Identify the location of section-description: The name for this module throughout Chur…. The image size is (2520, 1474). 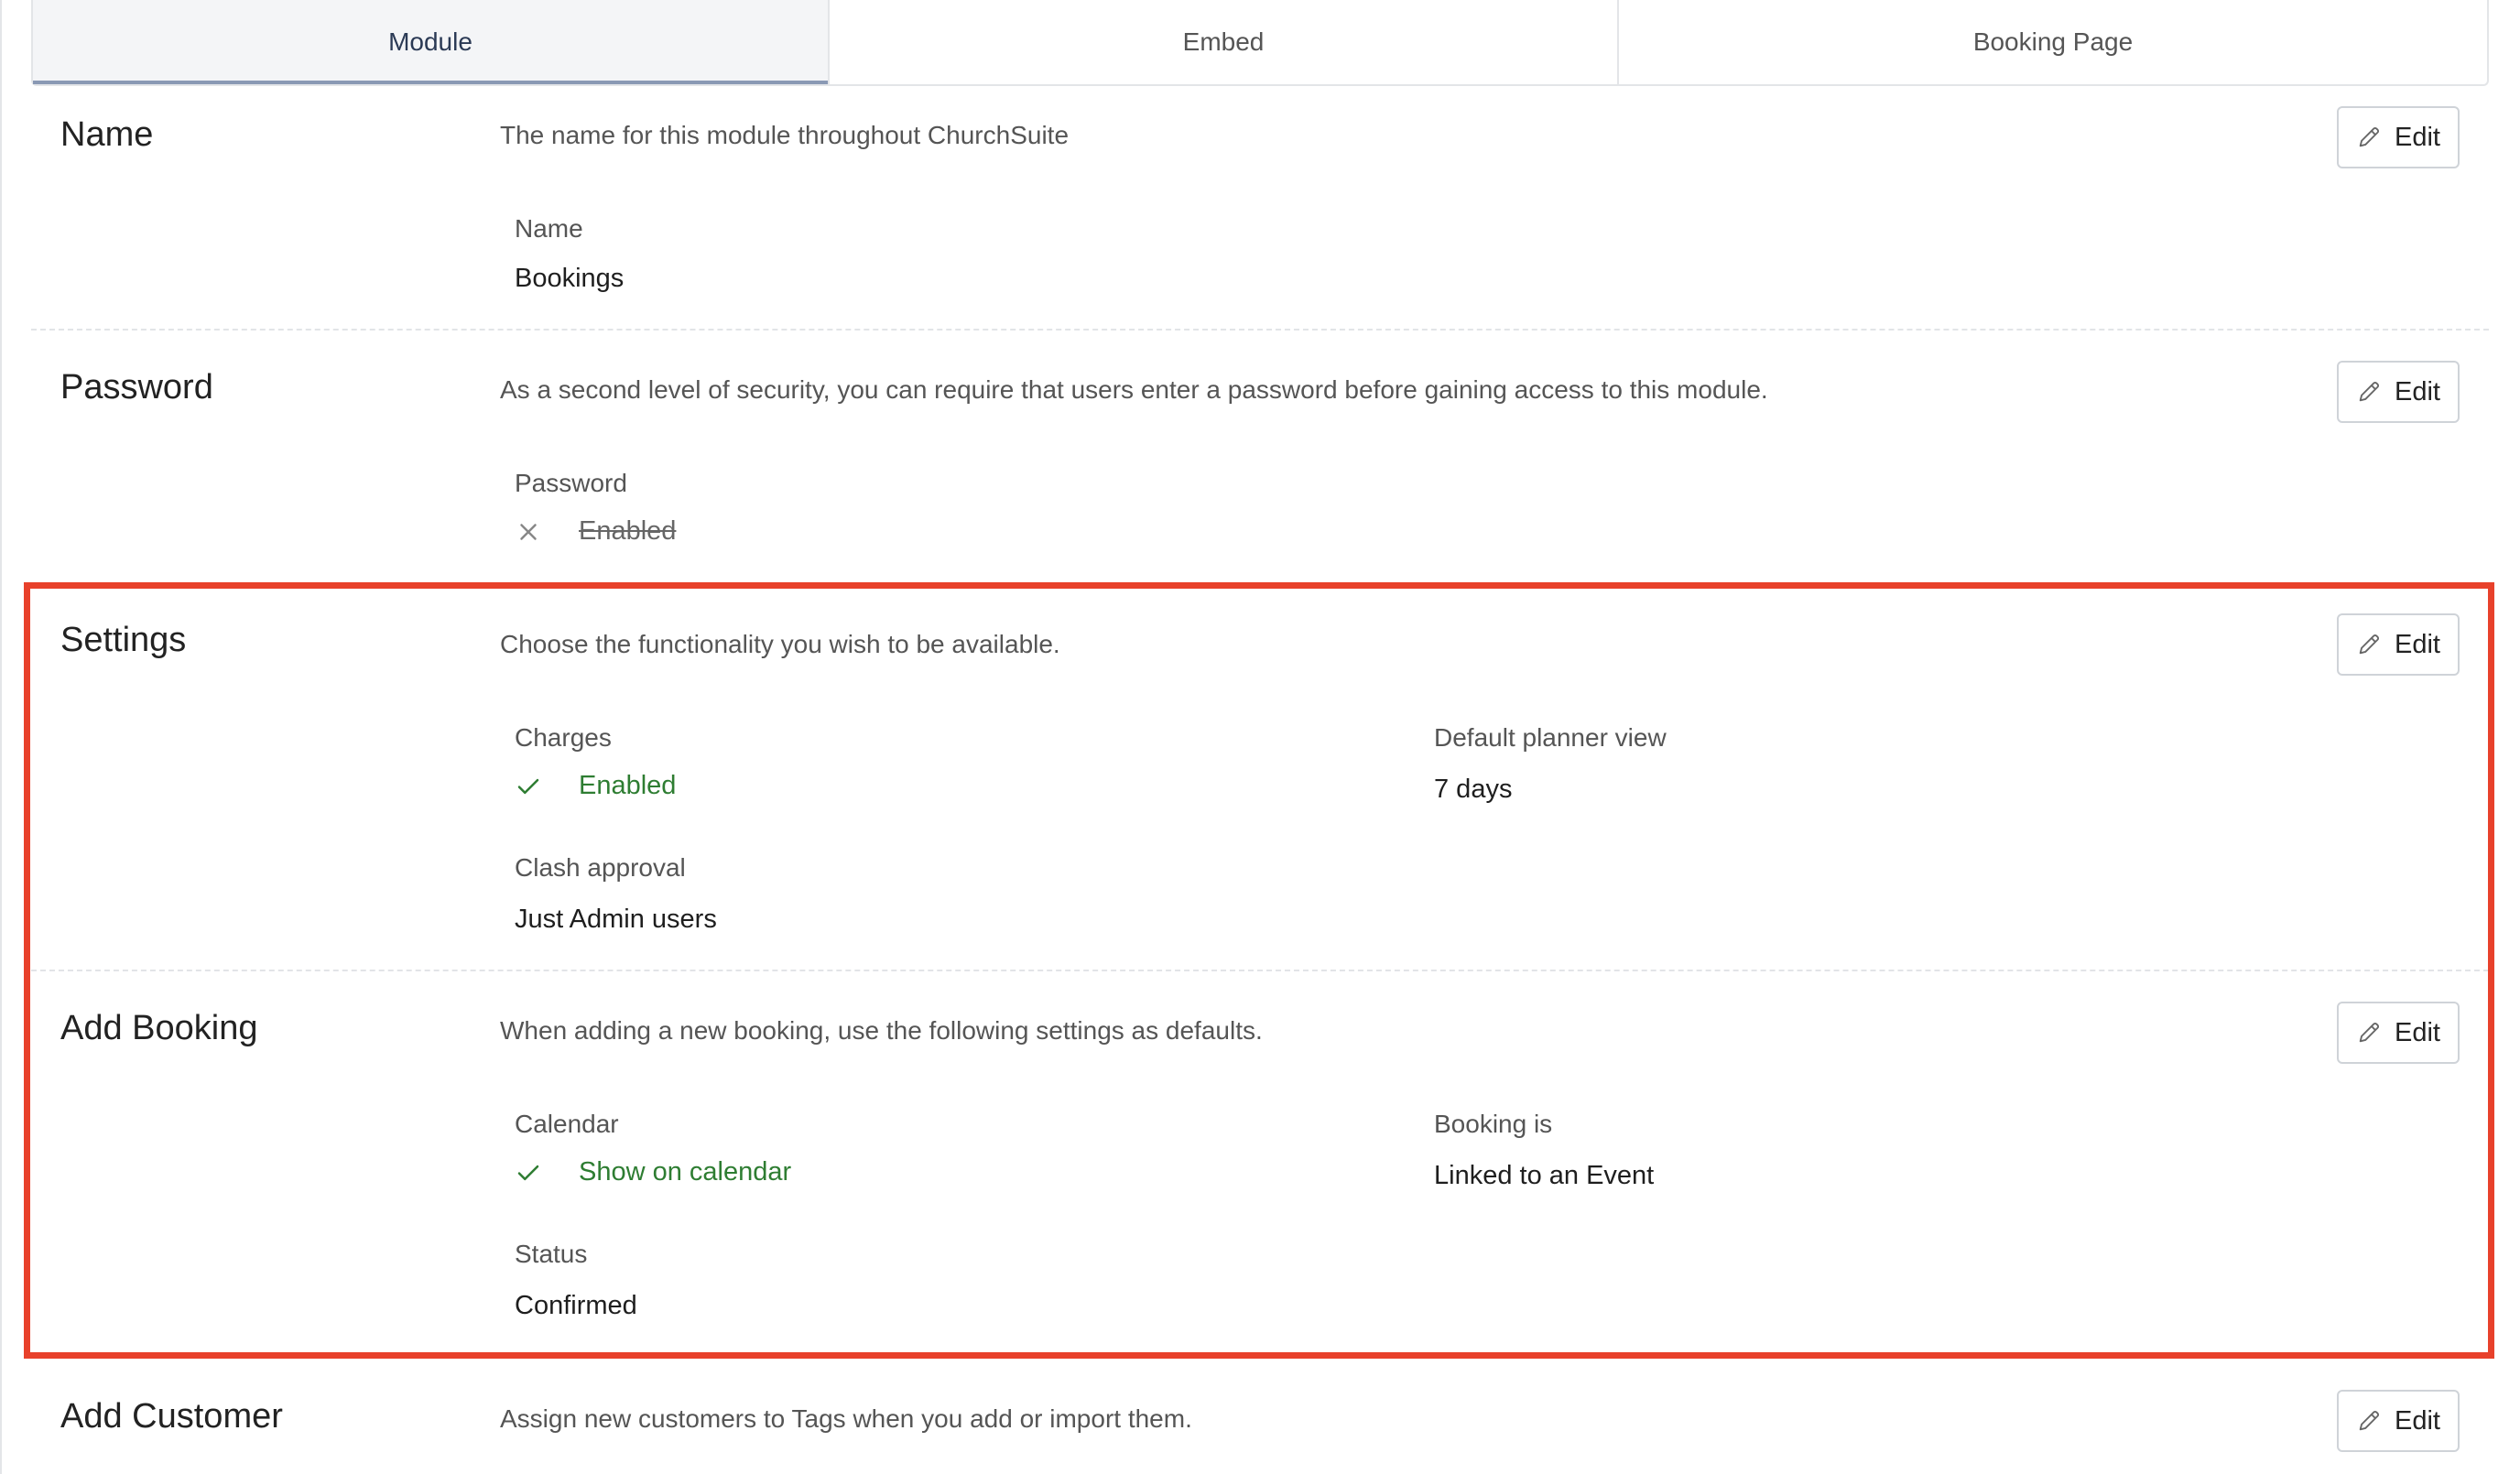
(785, 135).